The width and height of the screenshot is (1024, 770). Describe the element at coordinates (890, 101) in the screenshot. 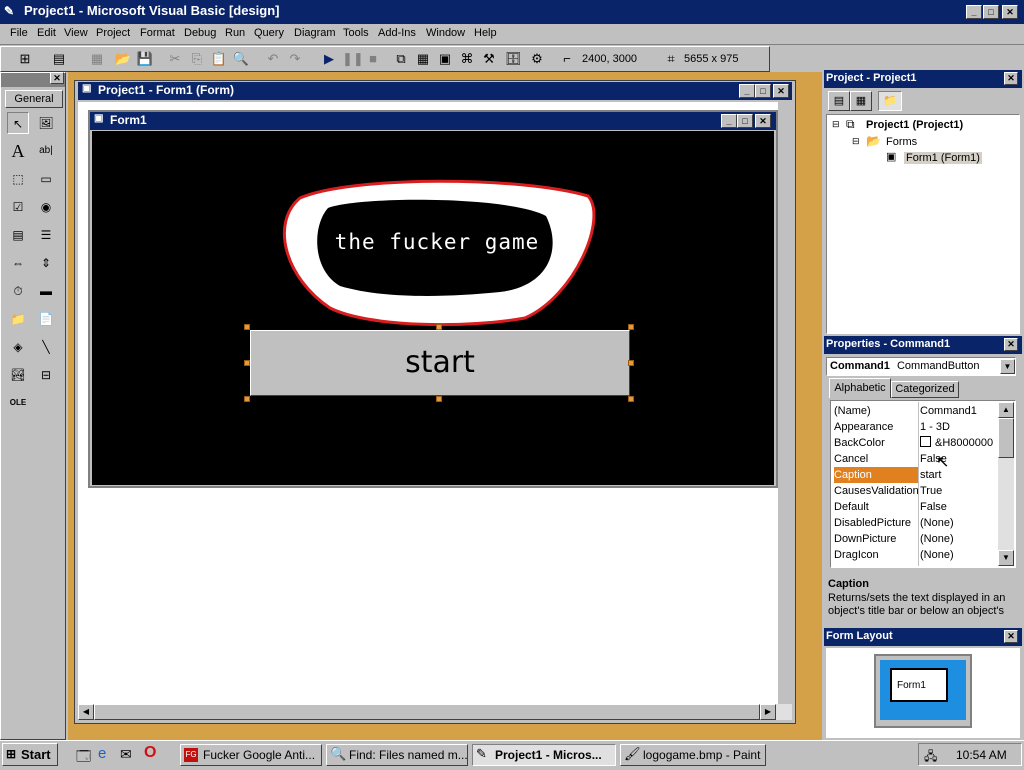

I see `toggle-folders-button: 📁` at that location.